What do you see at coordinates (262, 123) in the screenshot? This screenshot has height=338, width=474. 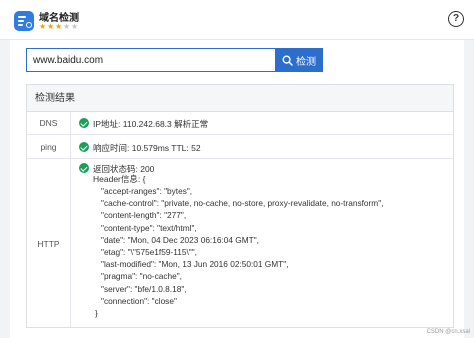 I see `dns-value: IP地址: 110.242.68.3 解析正常` at bounding box center [262, 123].